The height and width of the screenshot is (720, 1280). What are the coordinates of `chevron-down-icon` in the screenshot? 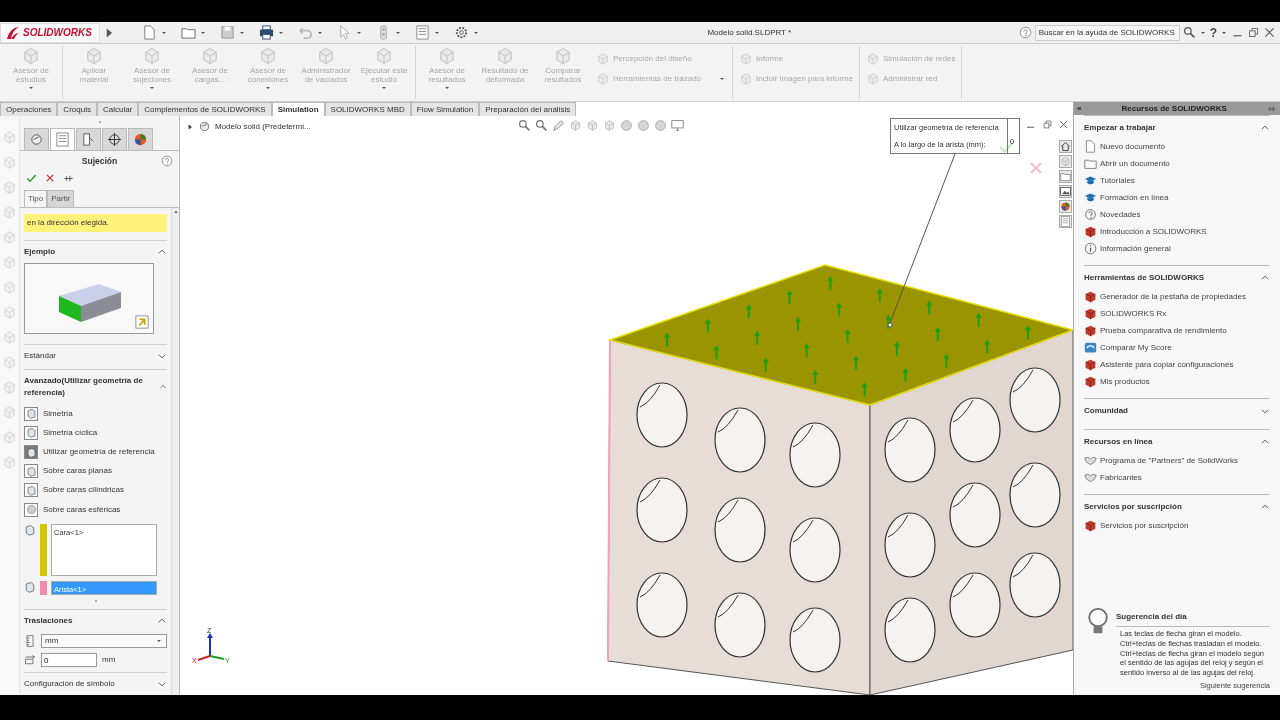 It's located at (1265, 411).